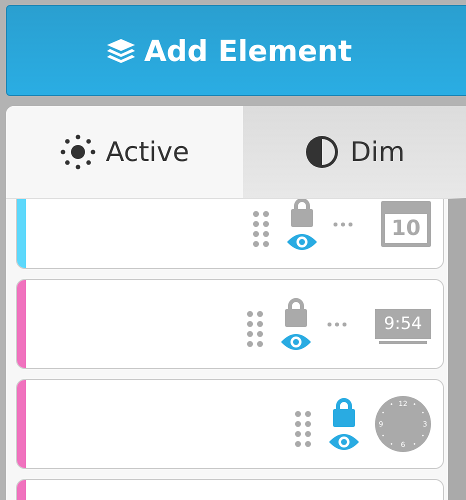 Image resolution: width=466 pixels, height=500 pixels. What do you see at coordinates (78, 152) in the screenshot?
I see `sun-icon` at bounding box center [78, 152].